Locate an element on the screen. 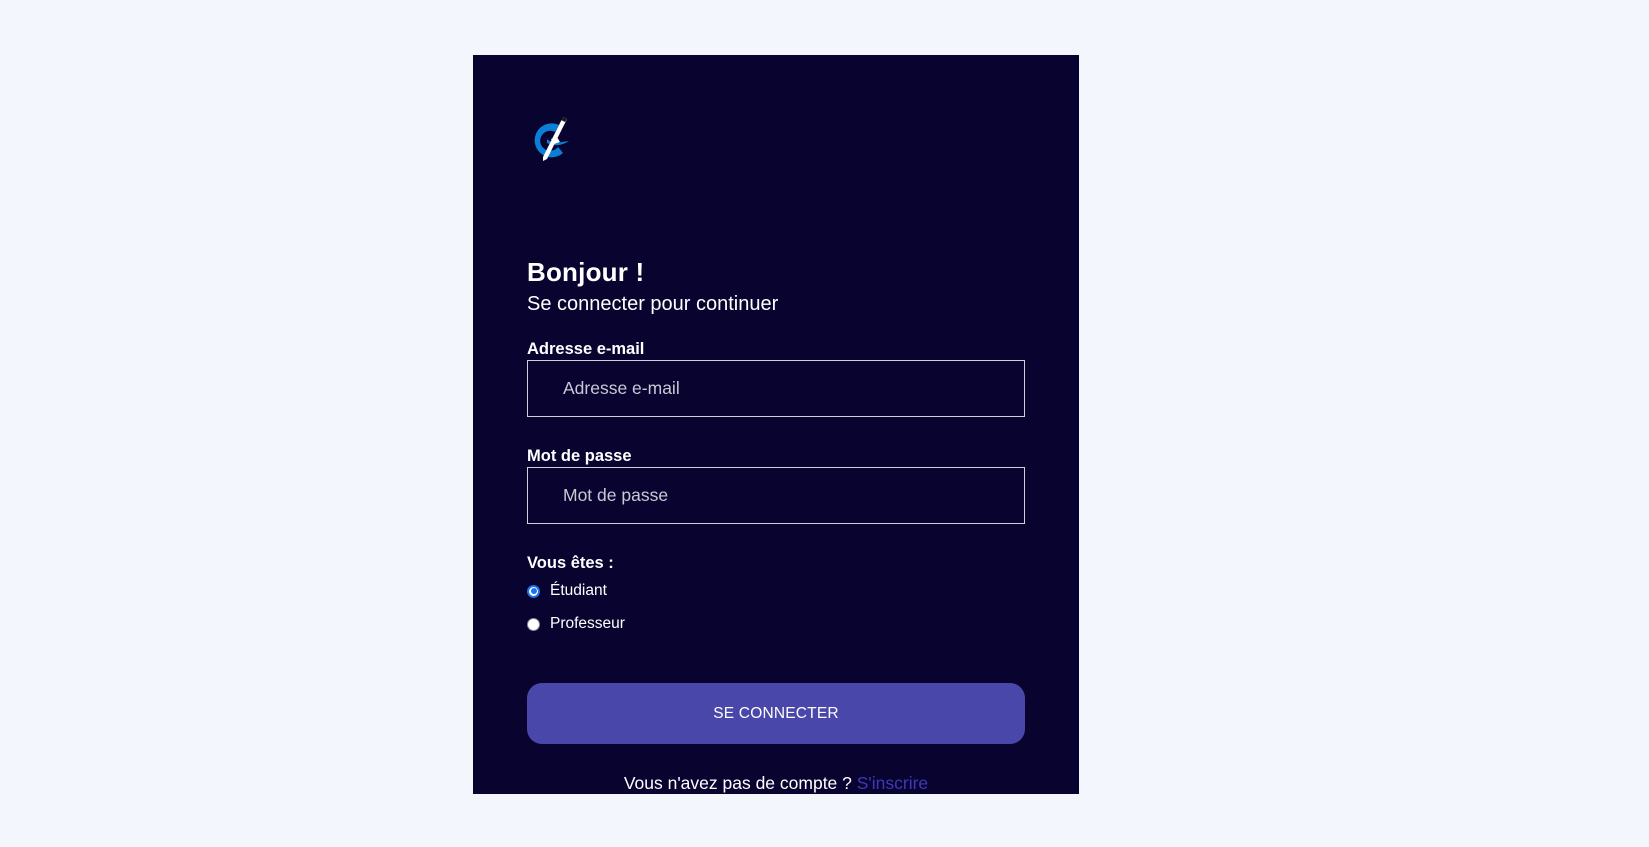  role-option-etudiant: Étudiant is located at coordinates (567, 591).